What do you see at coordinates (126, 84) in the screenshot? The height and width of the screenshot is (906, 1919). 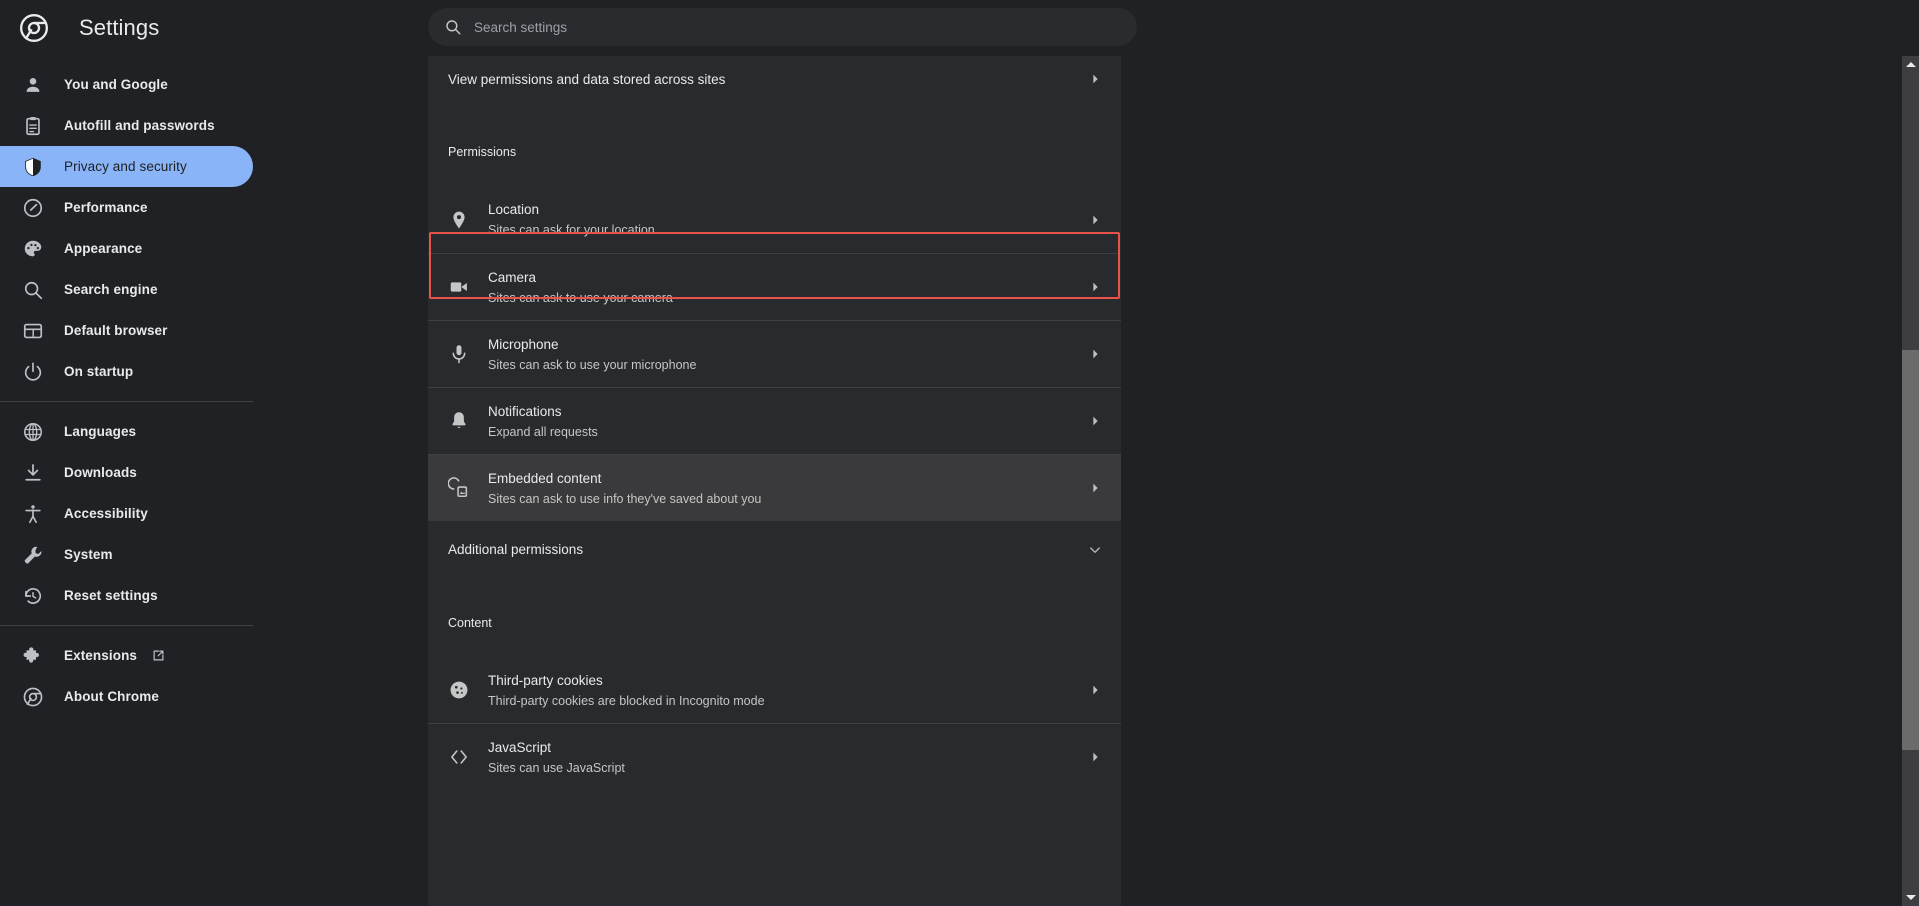 I see `sidebar-item-you-and-google: You and Google` at bounding box center [126, 84].